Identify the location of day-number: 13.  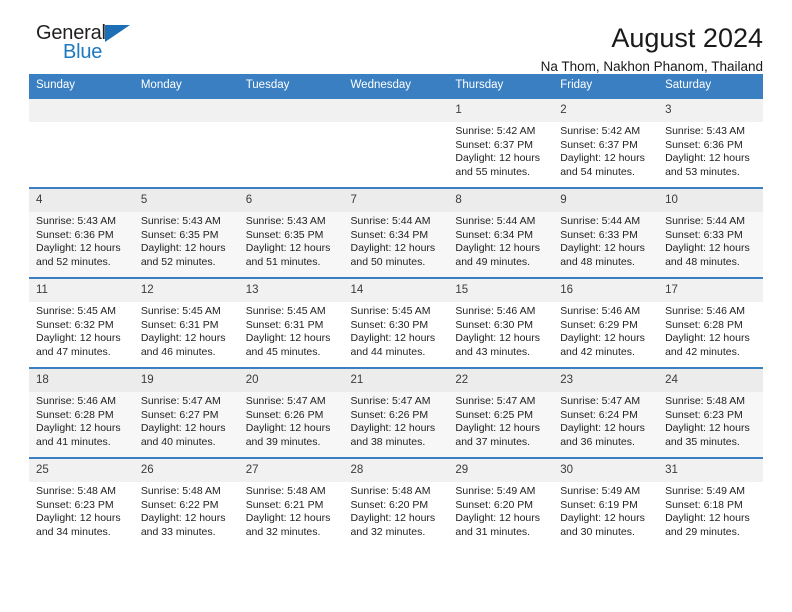
(291, 290).